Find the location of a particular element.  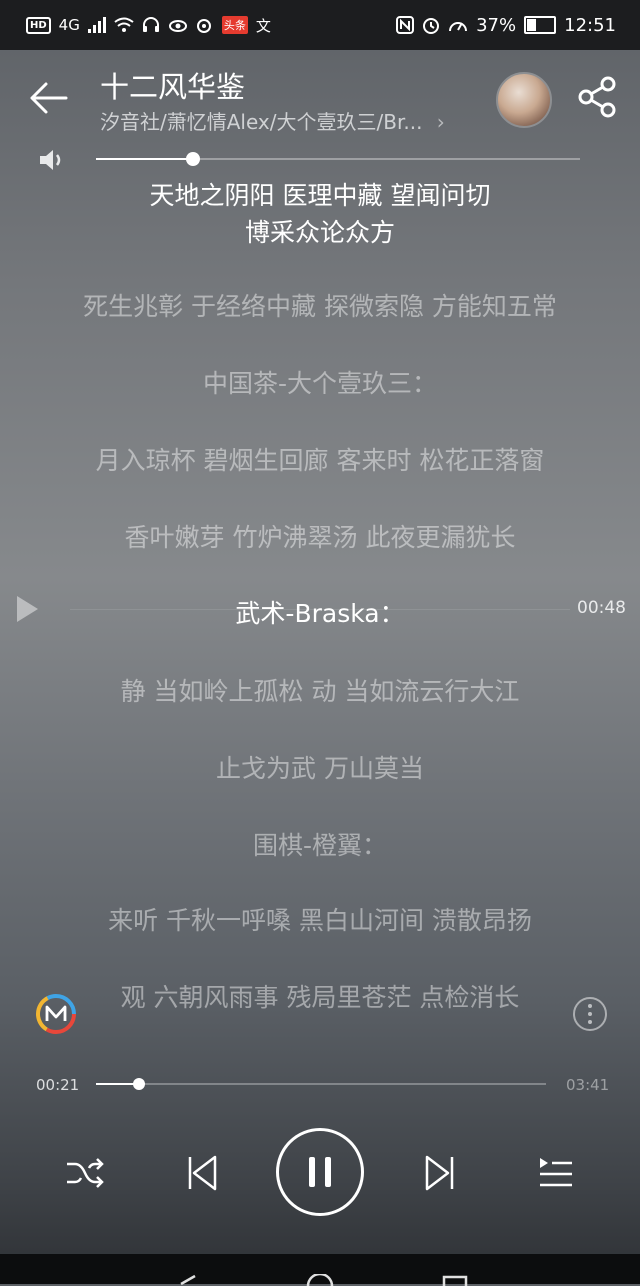

current-line-indicator is located at coordinates (320, 609).